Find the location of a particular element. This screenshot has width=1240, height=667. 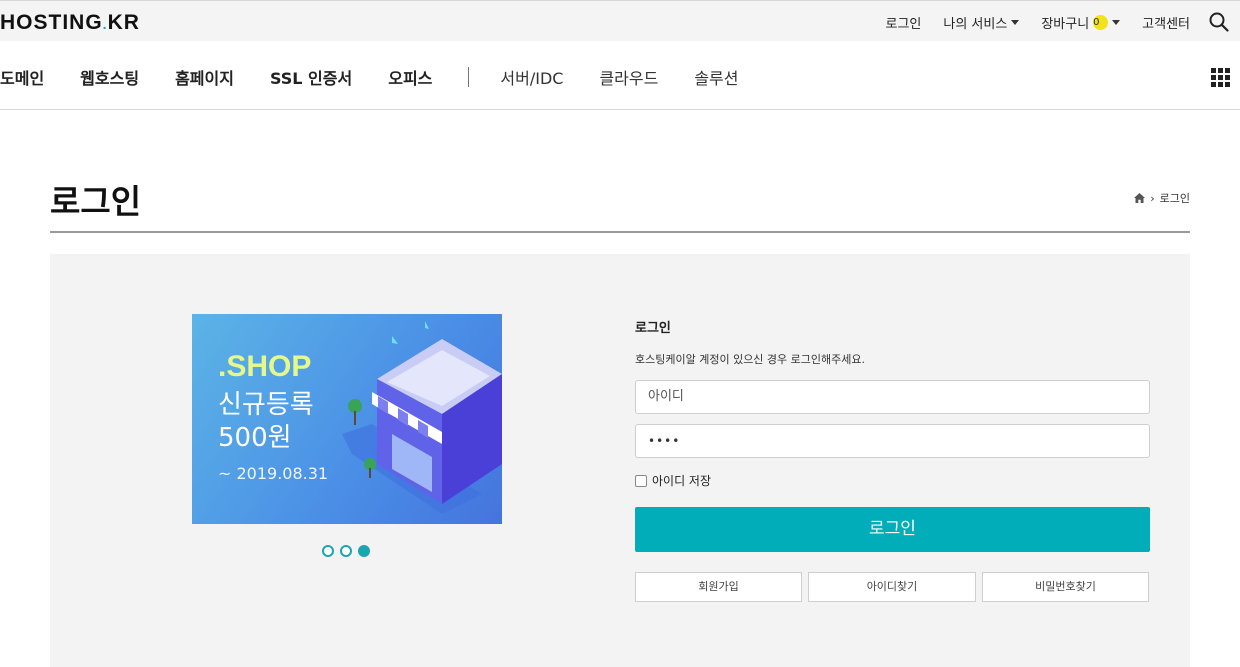

cart-label: 장바구니 is located at coordinates (1065, 24).